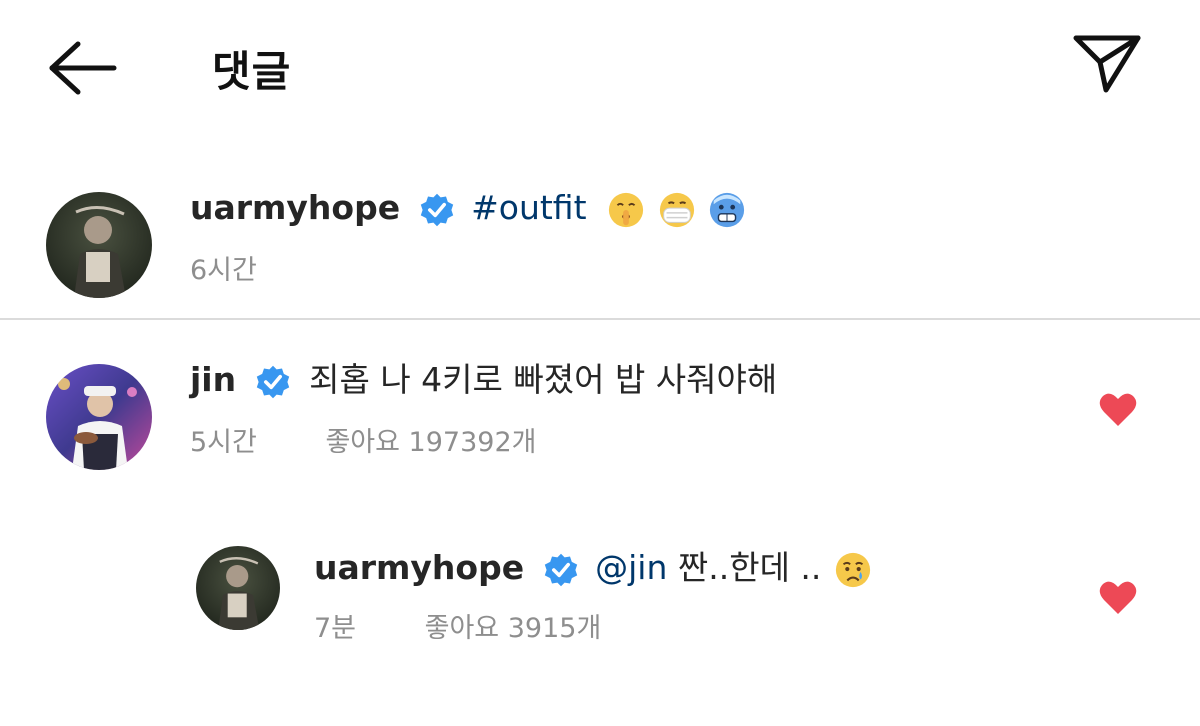 The image size is (1200, 726). I want to click on caption-line: uarmyhope #outfit, so click(468, 208).